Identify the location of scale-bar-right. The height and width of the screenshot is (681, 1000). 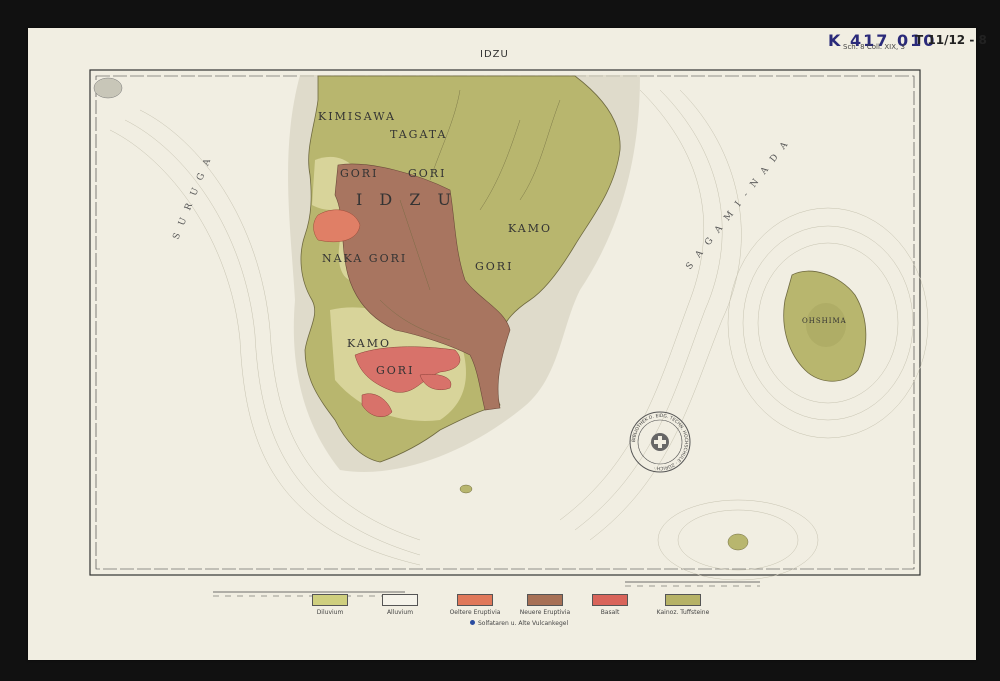
(692, 584).